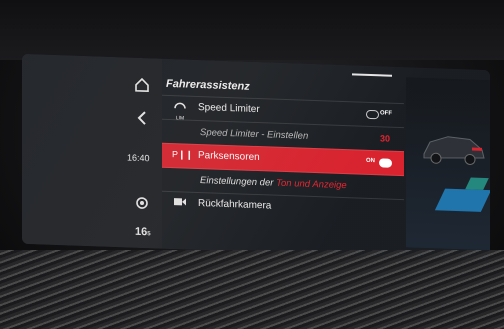 Image resolution: width=504 pixels, height=329 pixels. I want to click on menu-item-label: Einstellungen der Ton und Anzeige, so click(273, 183).